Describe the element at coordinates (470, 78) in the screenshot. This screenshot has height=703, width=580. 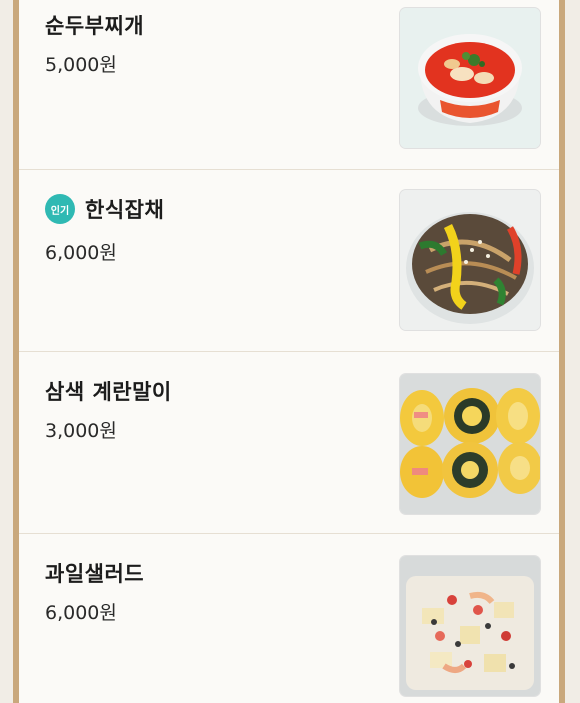
I see `soft-tofu-stew-image` at that location.